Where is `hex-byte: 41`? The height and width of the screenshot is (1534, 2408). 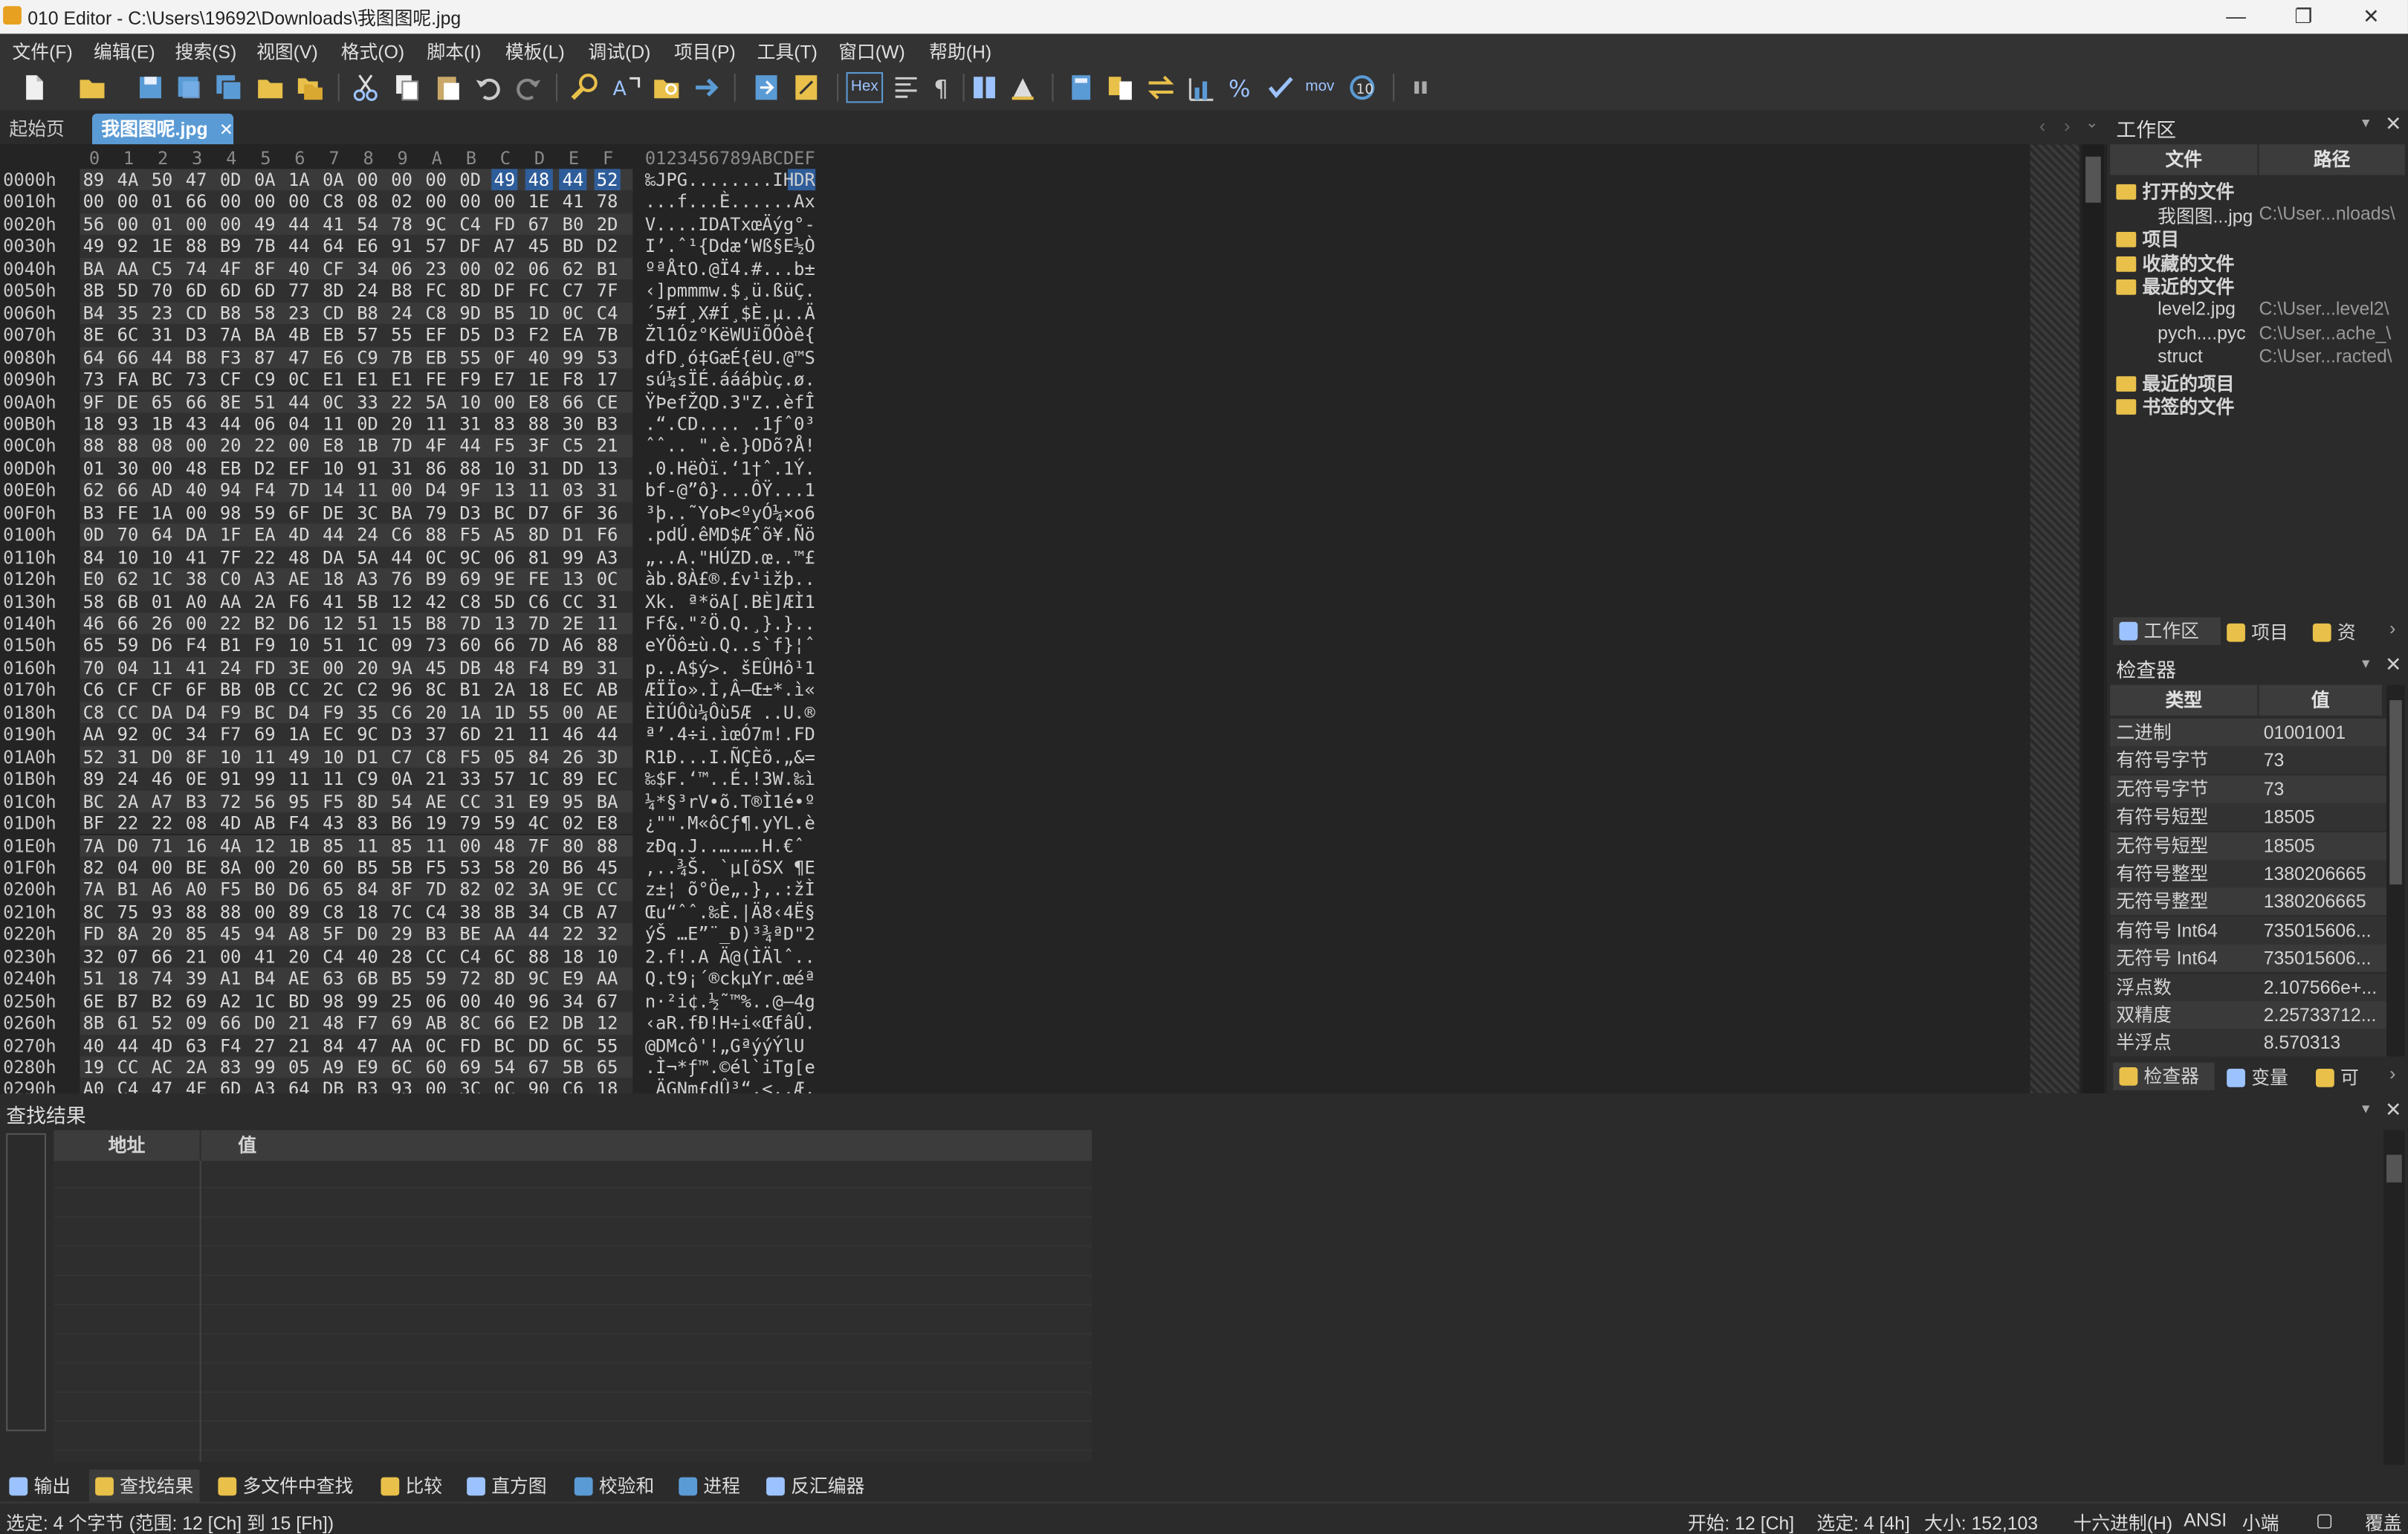 hex-byte: 41 is located at coordinates (197, 668).